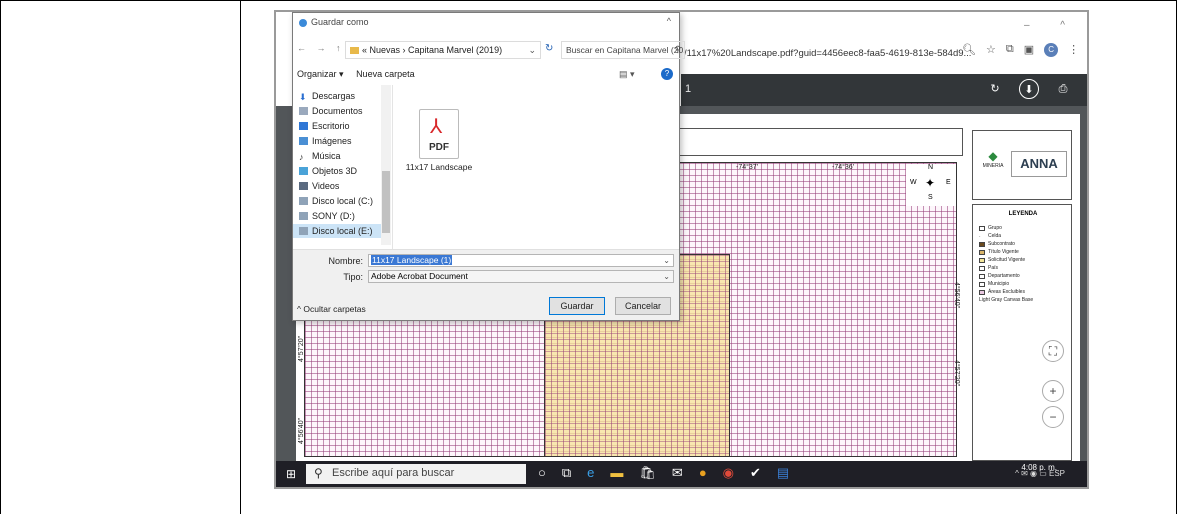 The height and width of the screenshot is (514, 1177). I want to click on nav-item-documents: Documentos, so click(342, 111).